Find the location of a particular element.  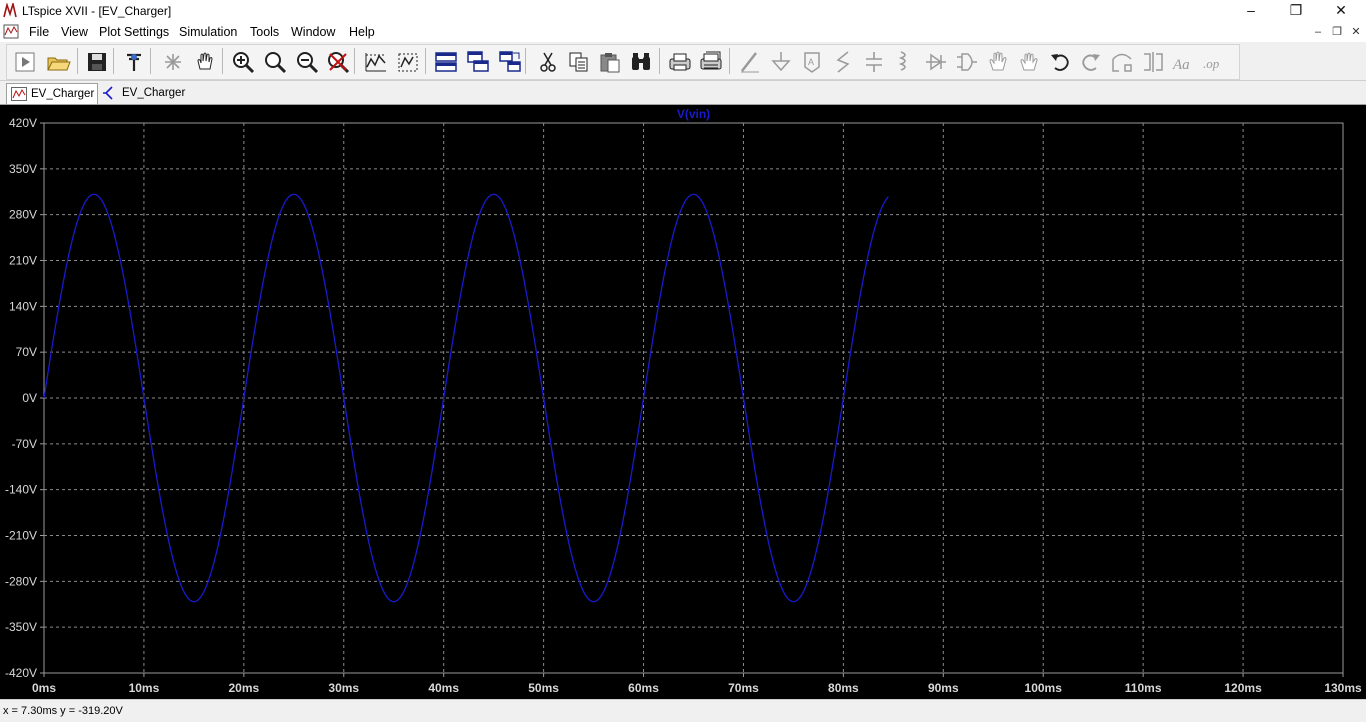

cursor-readout: x = 7.30ms y = -319.20V is located at coordinates (63, 711).